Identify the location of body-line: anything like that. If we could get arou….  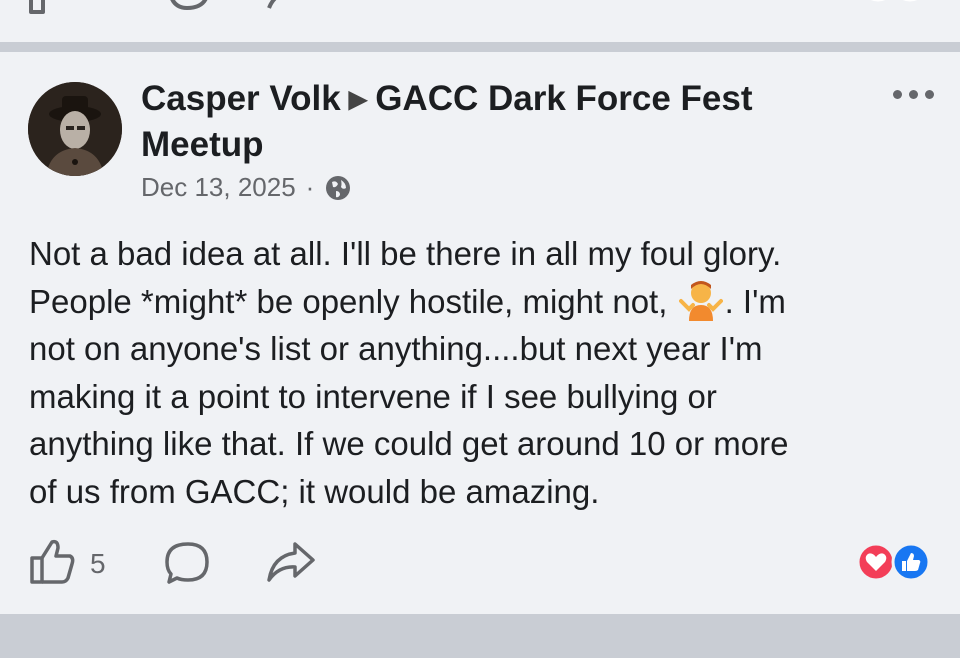
(409, 443).